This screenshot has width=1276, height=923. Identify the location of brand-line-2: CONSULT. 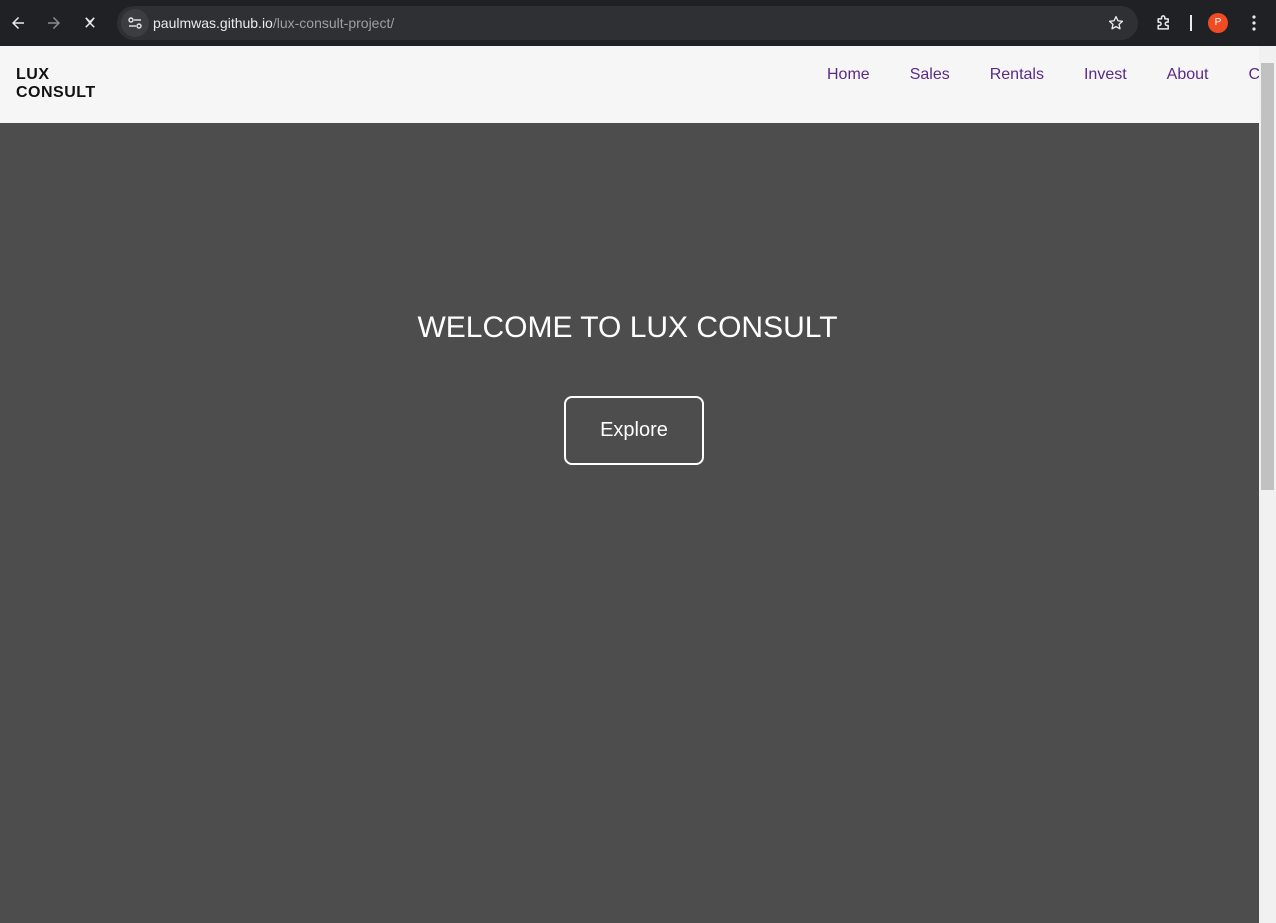
(56, 92).